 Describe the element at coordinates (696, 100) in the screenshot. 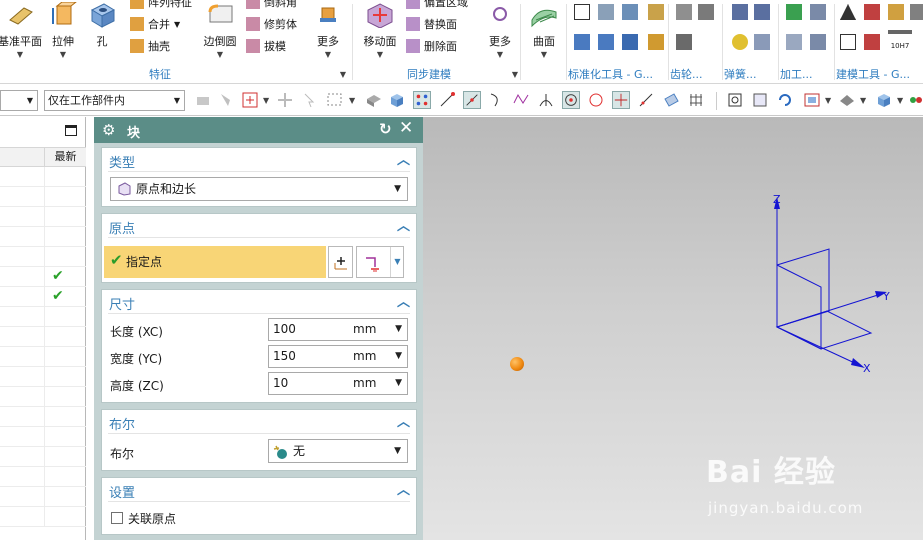

I see `snap-bounded-grid-icon` at that location.